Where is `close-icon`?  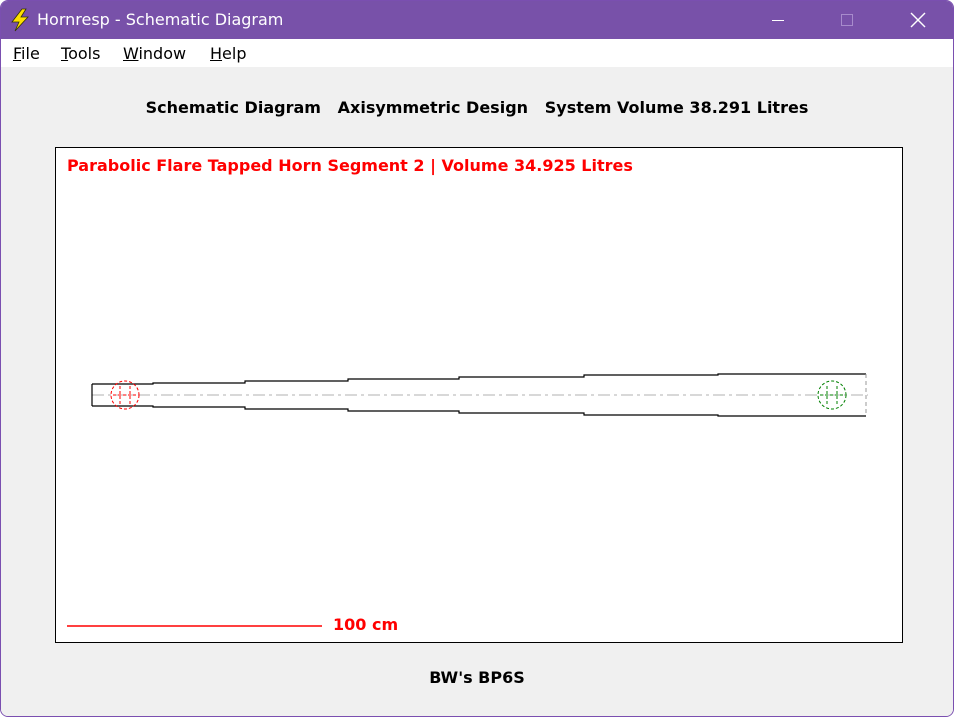
close-icon is located at coordinates (918, 20).